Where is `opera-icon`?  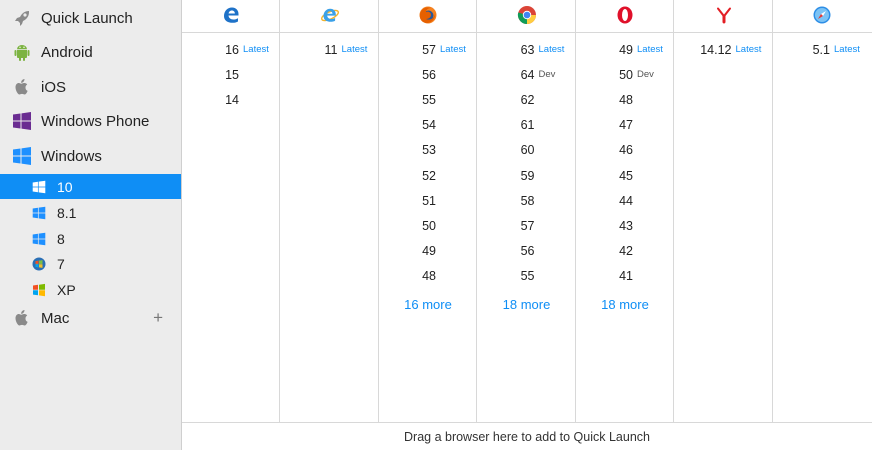 opera-icon is located at coordinates (625, 15).